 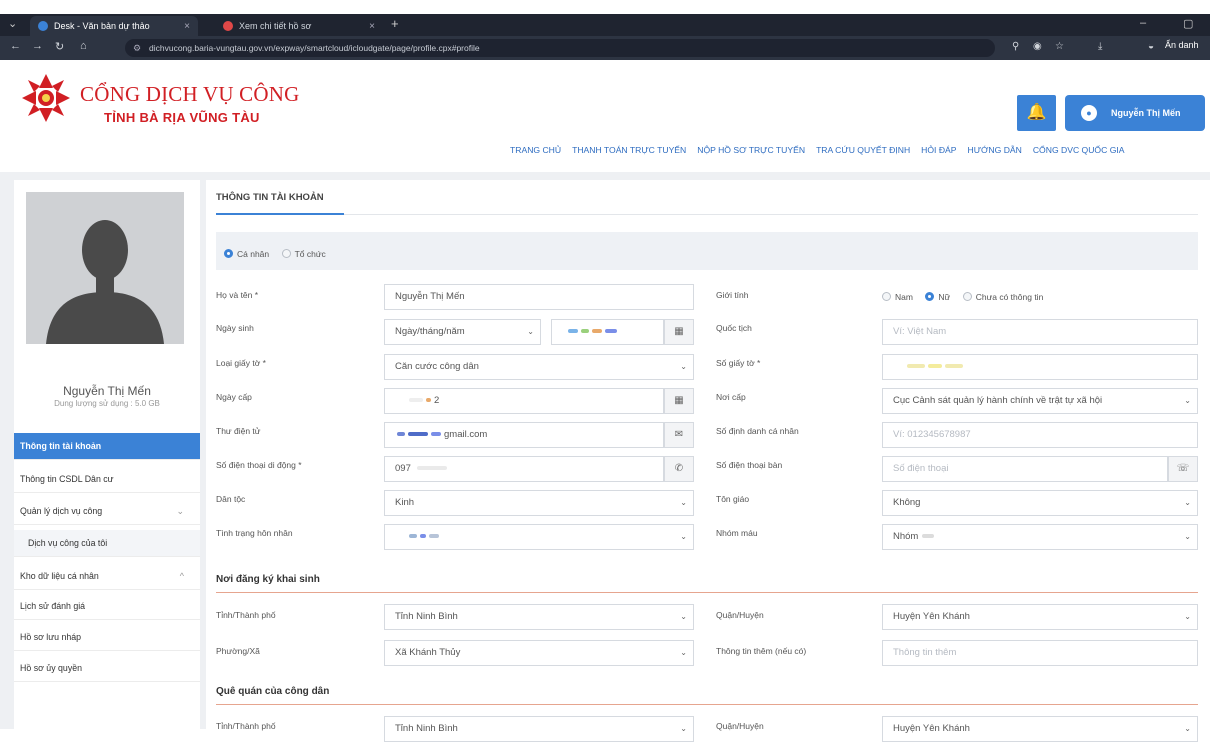 What do you see at coordinates (938, 153) in the screenshot?
I see `nav-faq: HỎI ĐÁP` at bounding box center [938, 153].